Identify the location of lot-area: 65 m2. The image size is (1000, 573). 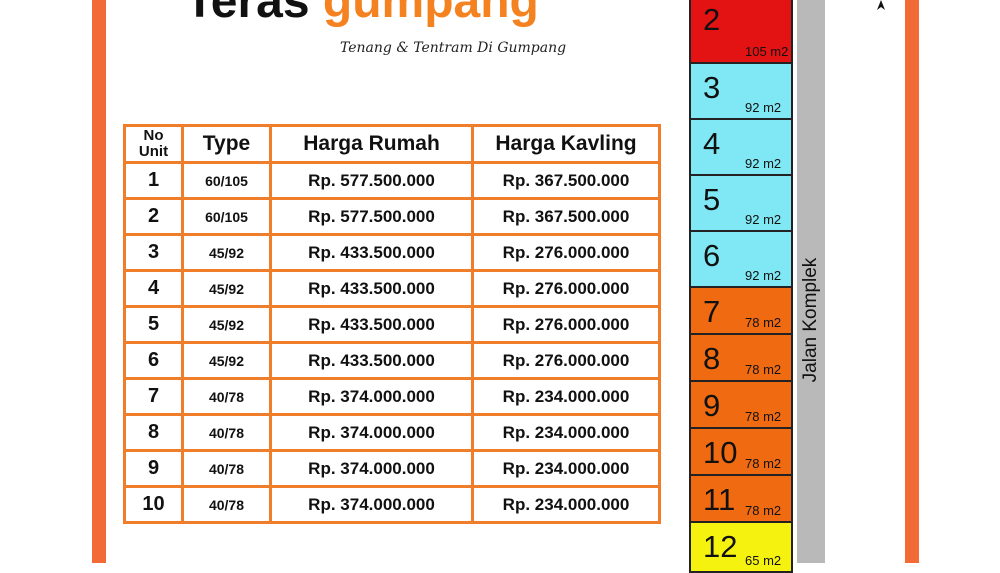
(763, 560).